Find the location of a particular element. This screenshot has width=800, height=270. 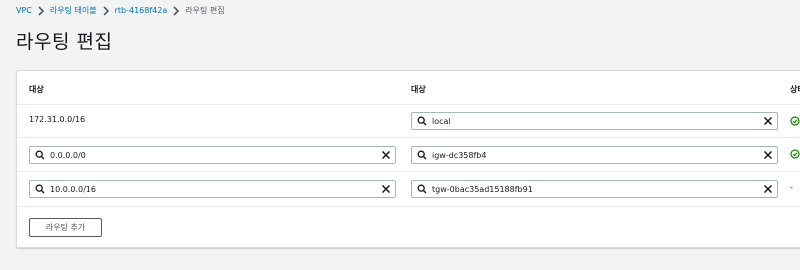

header-status: 상태 is located at coordinates (795, 89).